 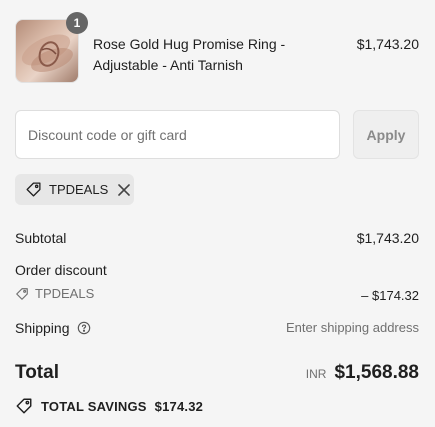 I want to click on total-currency: INR, so click(x=316, y=374).